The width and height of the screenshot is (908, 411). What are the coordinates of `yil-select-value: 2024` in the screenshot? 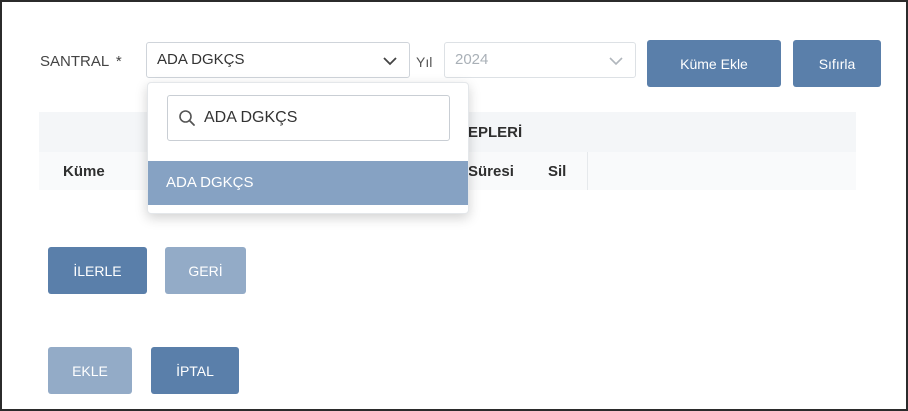 It's located at (472, 59).